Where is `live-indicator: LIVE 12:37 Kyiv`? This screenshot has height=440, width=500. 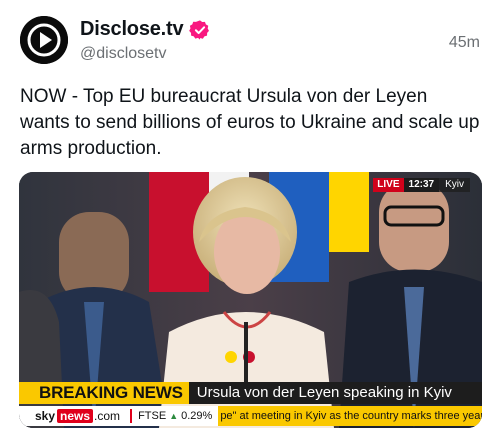 live-indicator: LIVE 12:37 Kyiv is located at coordinates (421, 185).